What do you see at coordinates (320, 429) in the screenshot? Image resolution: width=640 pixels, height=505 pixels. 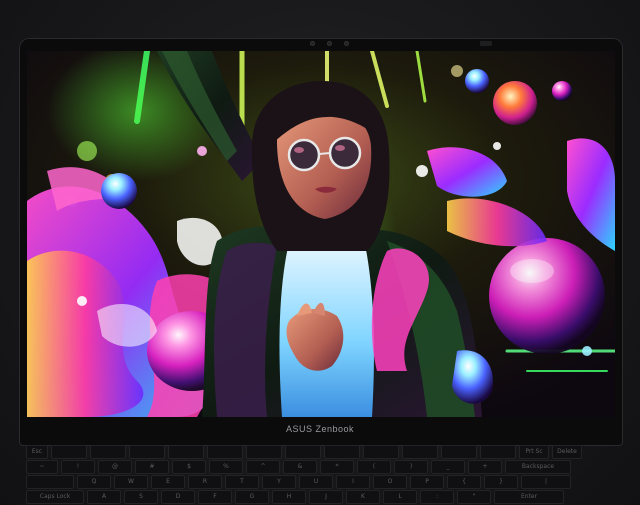 I see `brand-label: ASUS Zenbook` at bounding box center [320, 429].